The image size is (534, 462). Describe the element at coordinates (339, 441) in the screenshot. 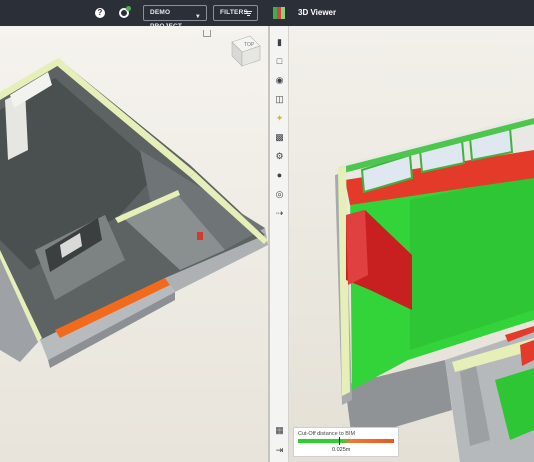

I see `legend-cutoff-marker` at that location.